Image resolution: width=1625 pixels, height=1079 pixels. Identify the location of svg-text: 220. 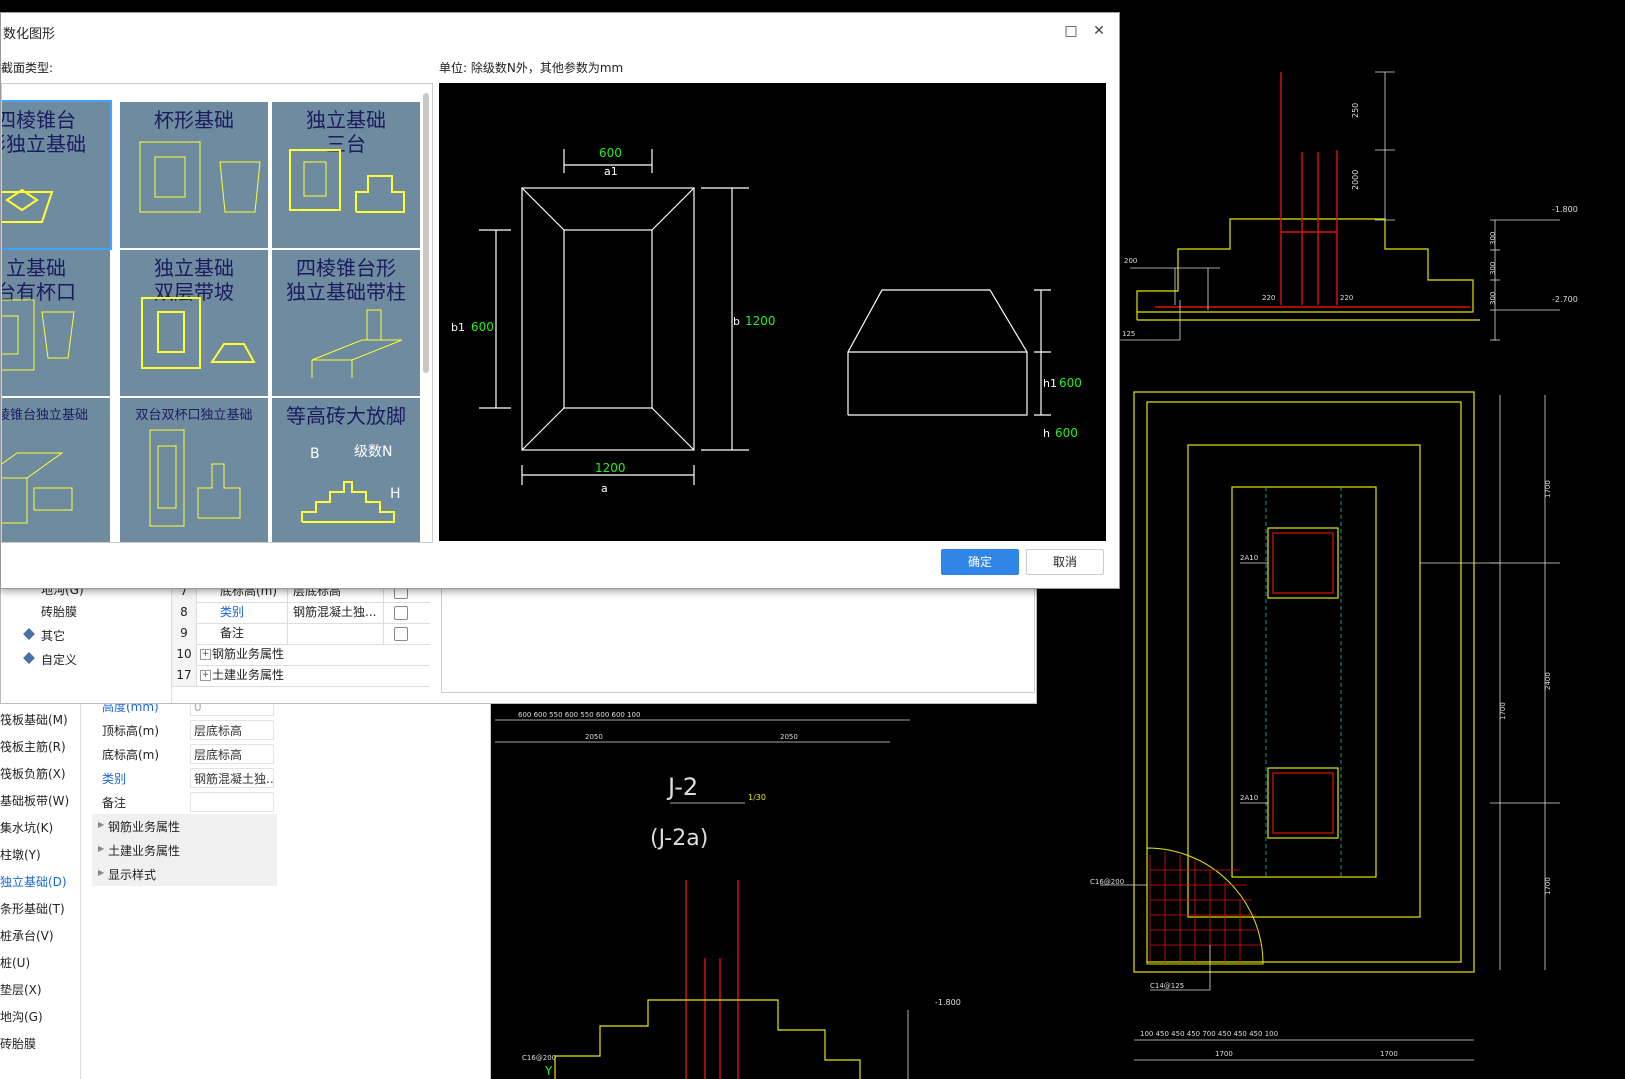
(1346, 298).